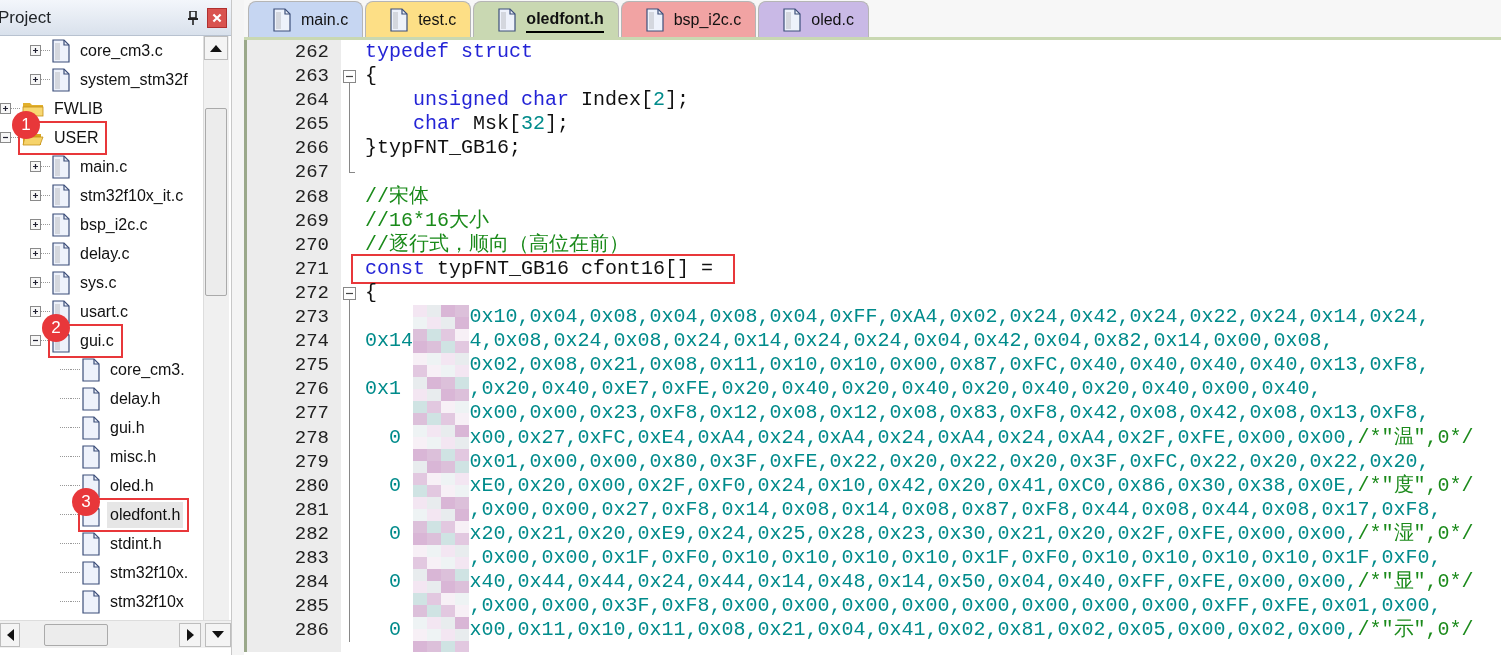 The width and height of the screenshot is (1501, 655). What do you see at coordinates (311, 582) in the screenshot?
I see `line-number: 284` at bounding box center [311, 582].